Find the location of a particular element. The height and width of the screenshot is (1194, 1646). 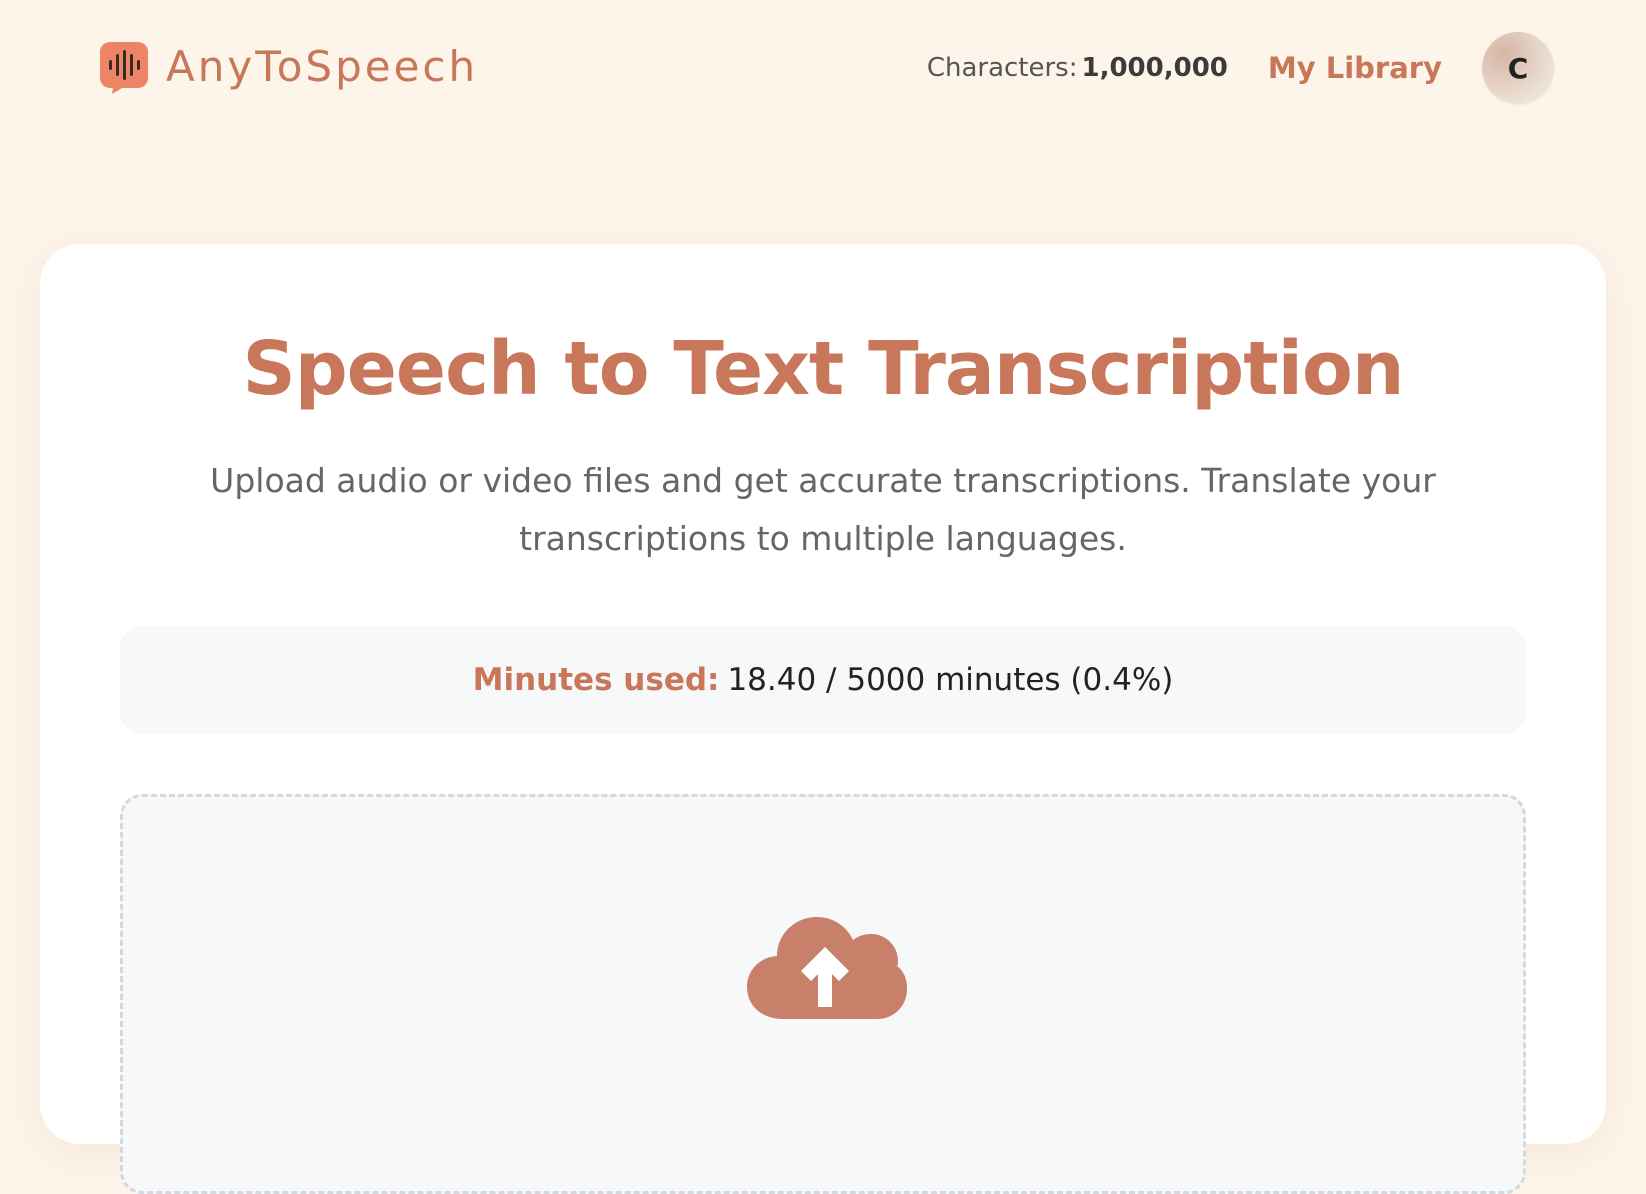

my-library-link: My Library is located at coordinates (1355, 68).